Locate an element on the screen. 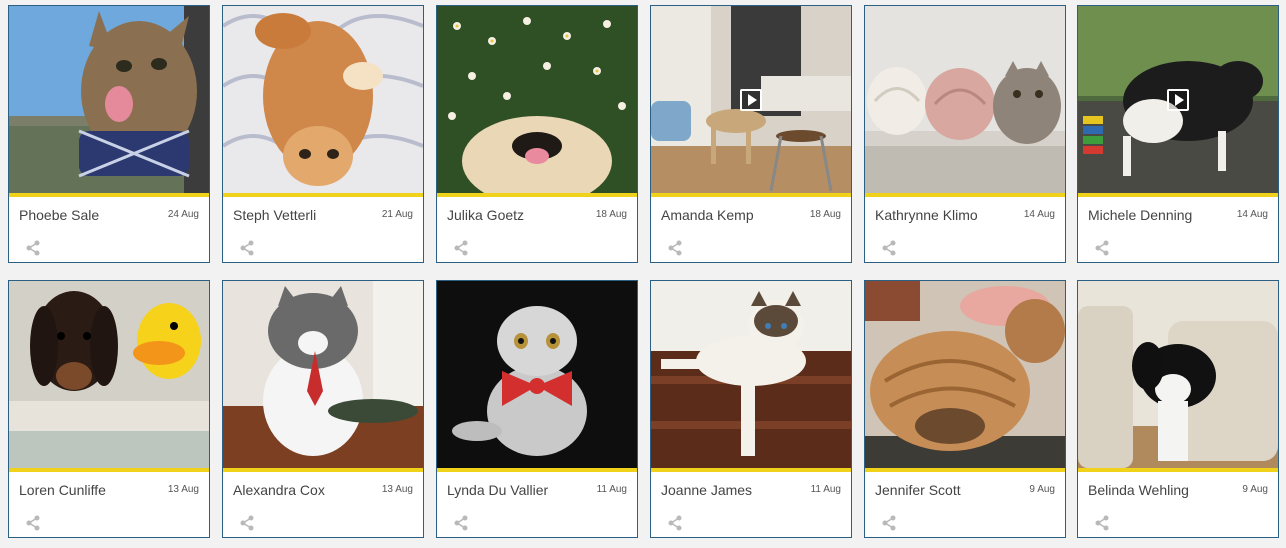  owner-name: Steph Vetterli is located at coordinates (275, 215).